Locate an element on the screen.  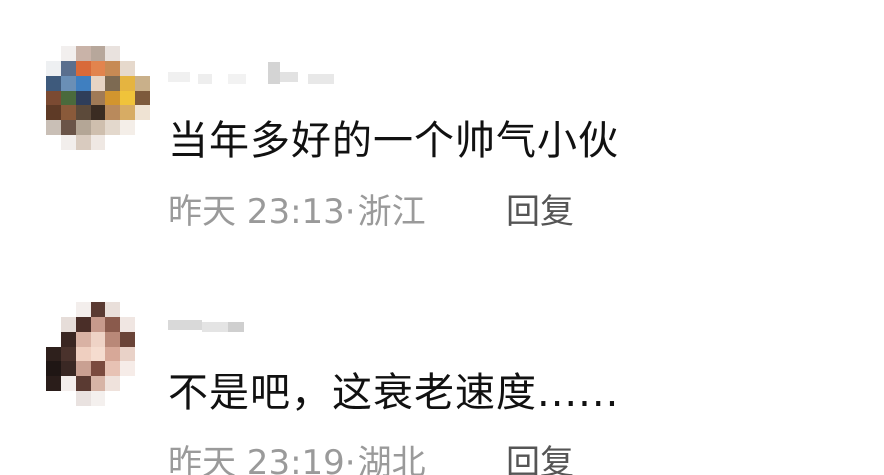
comment-text: 当年多好的一个帅气小伙 is located at coordinates (393, 141).